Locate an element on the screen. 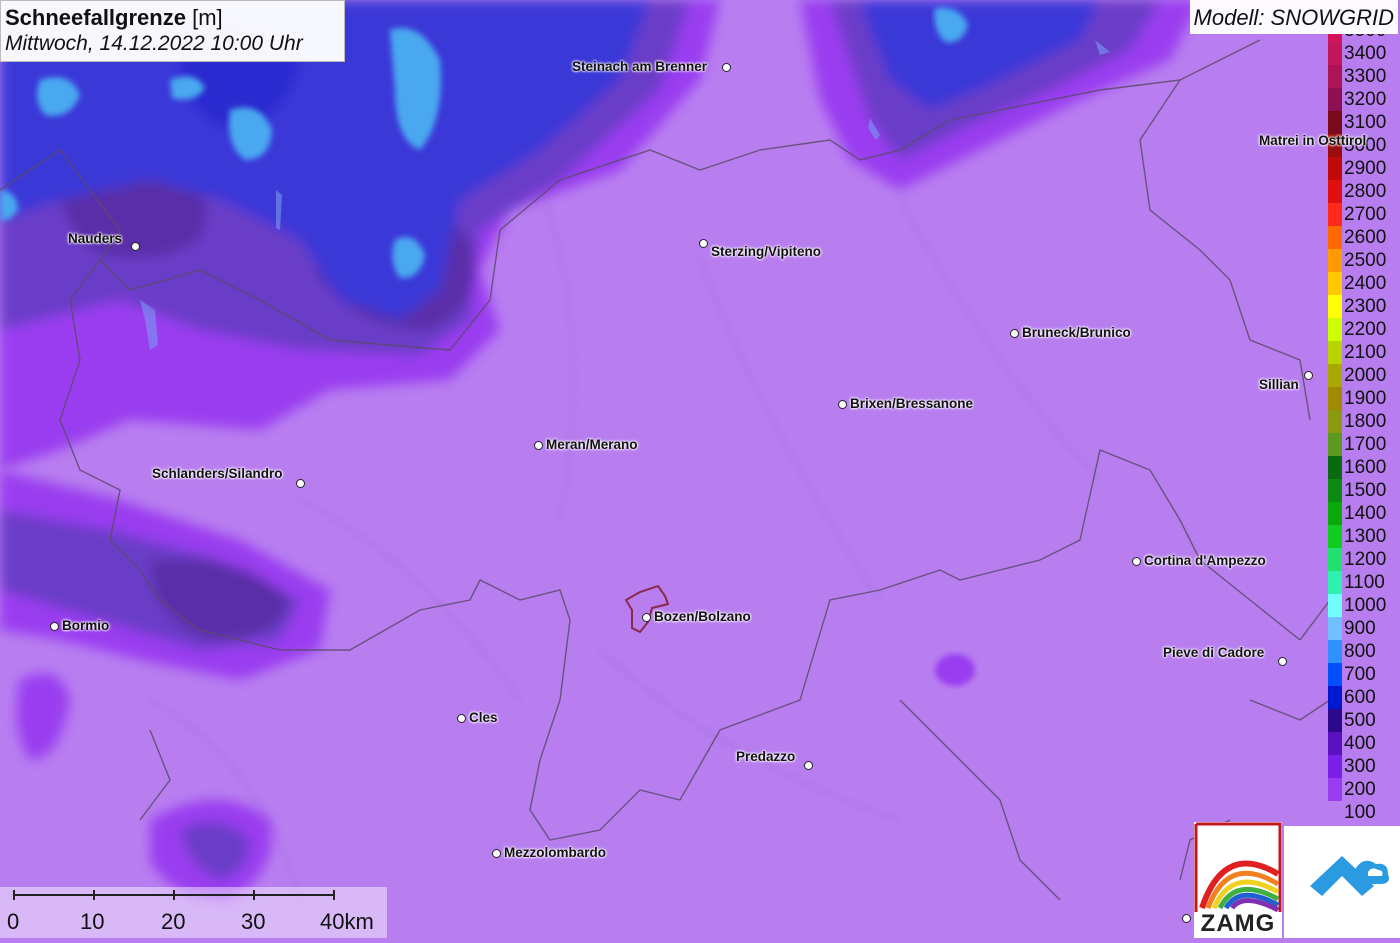 The height and width of the screenshot is (943, 1400). city-label: Steinach am Brenner is located at coordinates (640, 66).